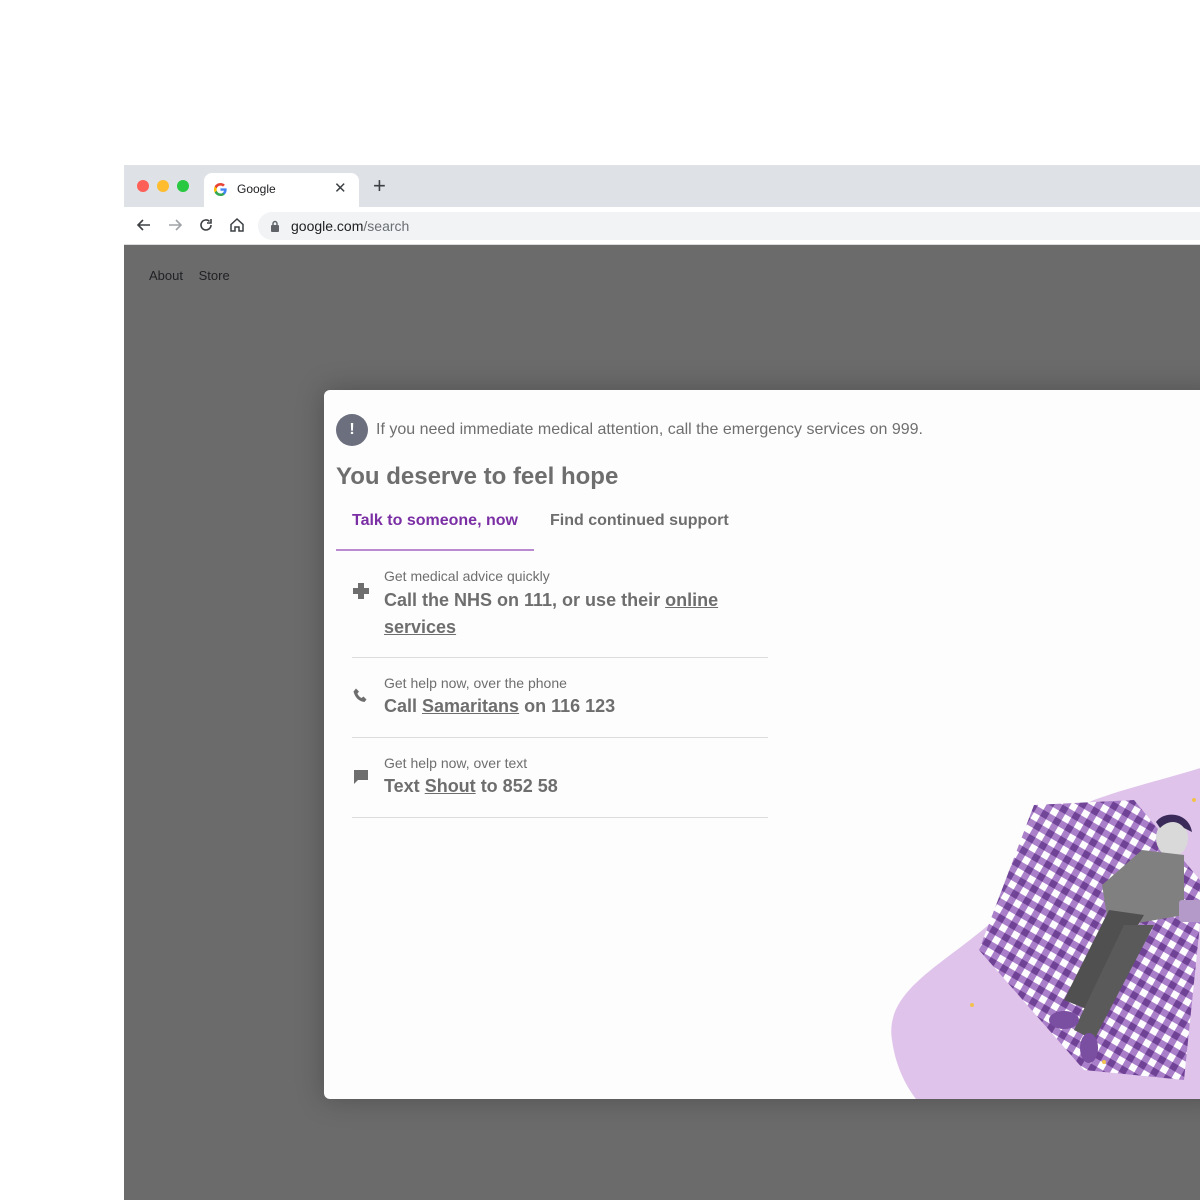  Describe the element at coordinates (361, 777) in the screenshot. I see `chat-bubble-icon` at that location.